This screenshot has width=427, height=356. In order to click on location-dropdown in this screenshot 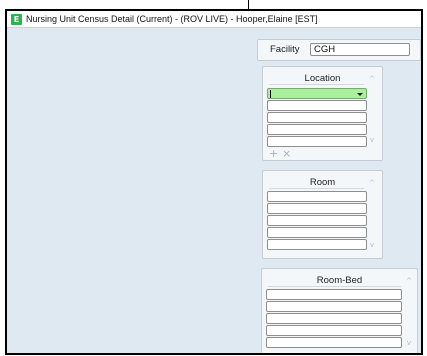, I will do `click(317, 93)`.